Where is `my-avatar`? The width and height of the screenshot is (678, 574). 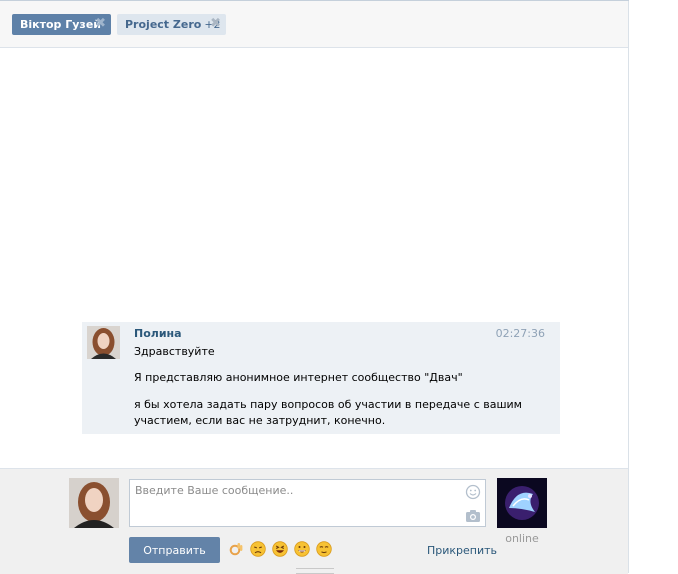
my-avatar is located at coordinates (94, 503).